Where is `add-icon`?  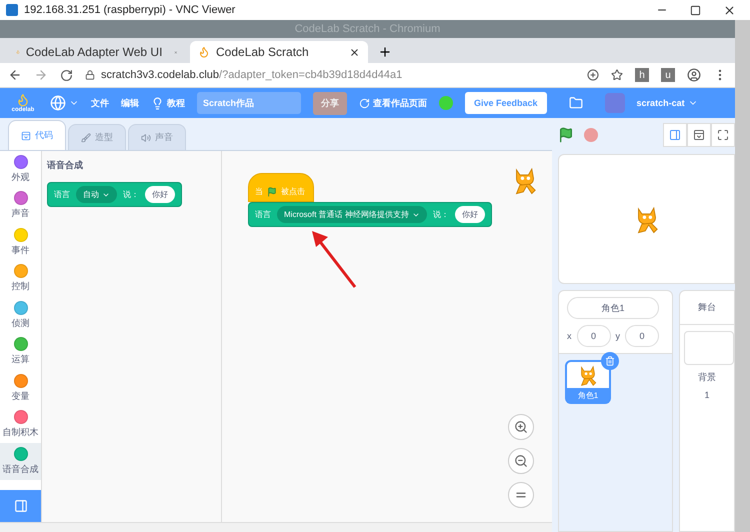 add-icon is located at coordinates (593, 75).